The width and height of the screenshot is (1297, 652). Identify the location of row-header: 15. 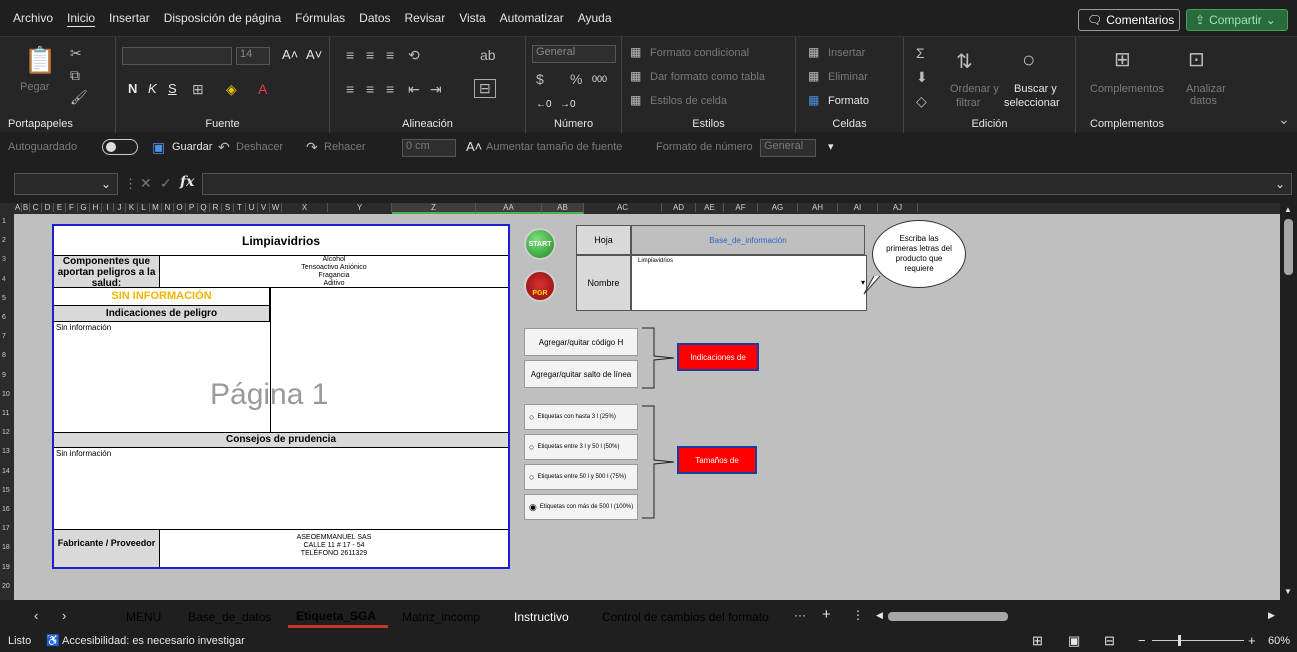
(6, 490).